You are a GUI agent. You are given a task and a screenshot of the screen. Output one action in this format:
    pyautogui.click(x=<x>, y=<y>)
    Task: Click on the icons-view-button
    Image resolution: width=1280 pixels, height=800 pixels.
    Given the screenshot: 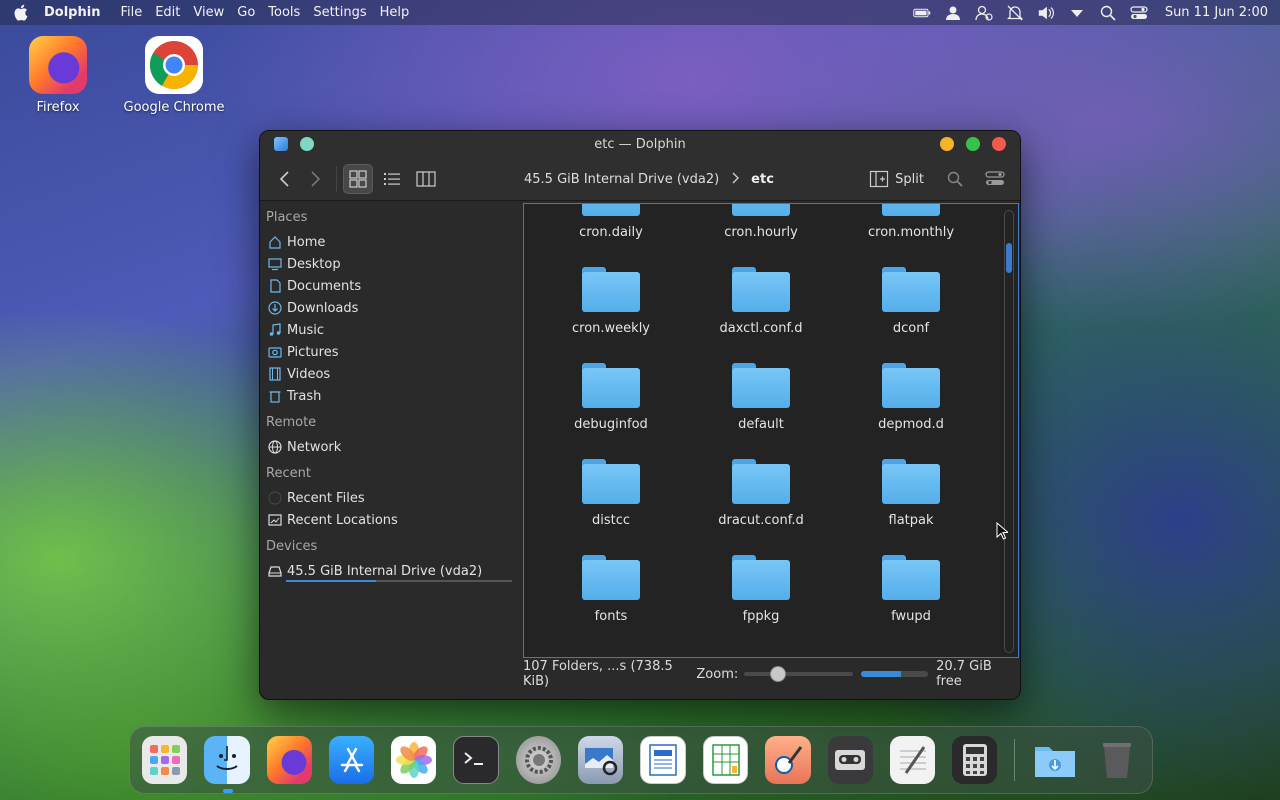 What is the action you would take?
    pyautogui.click(x=358, y=179)
    